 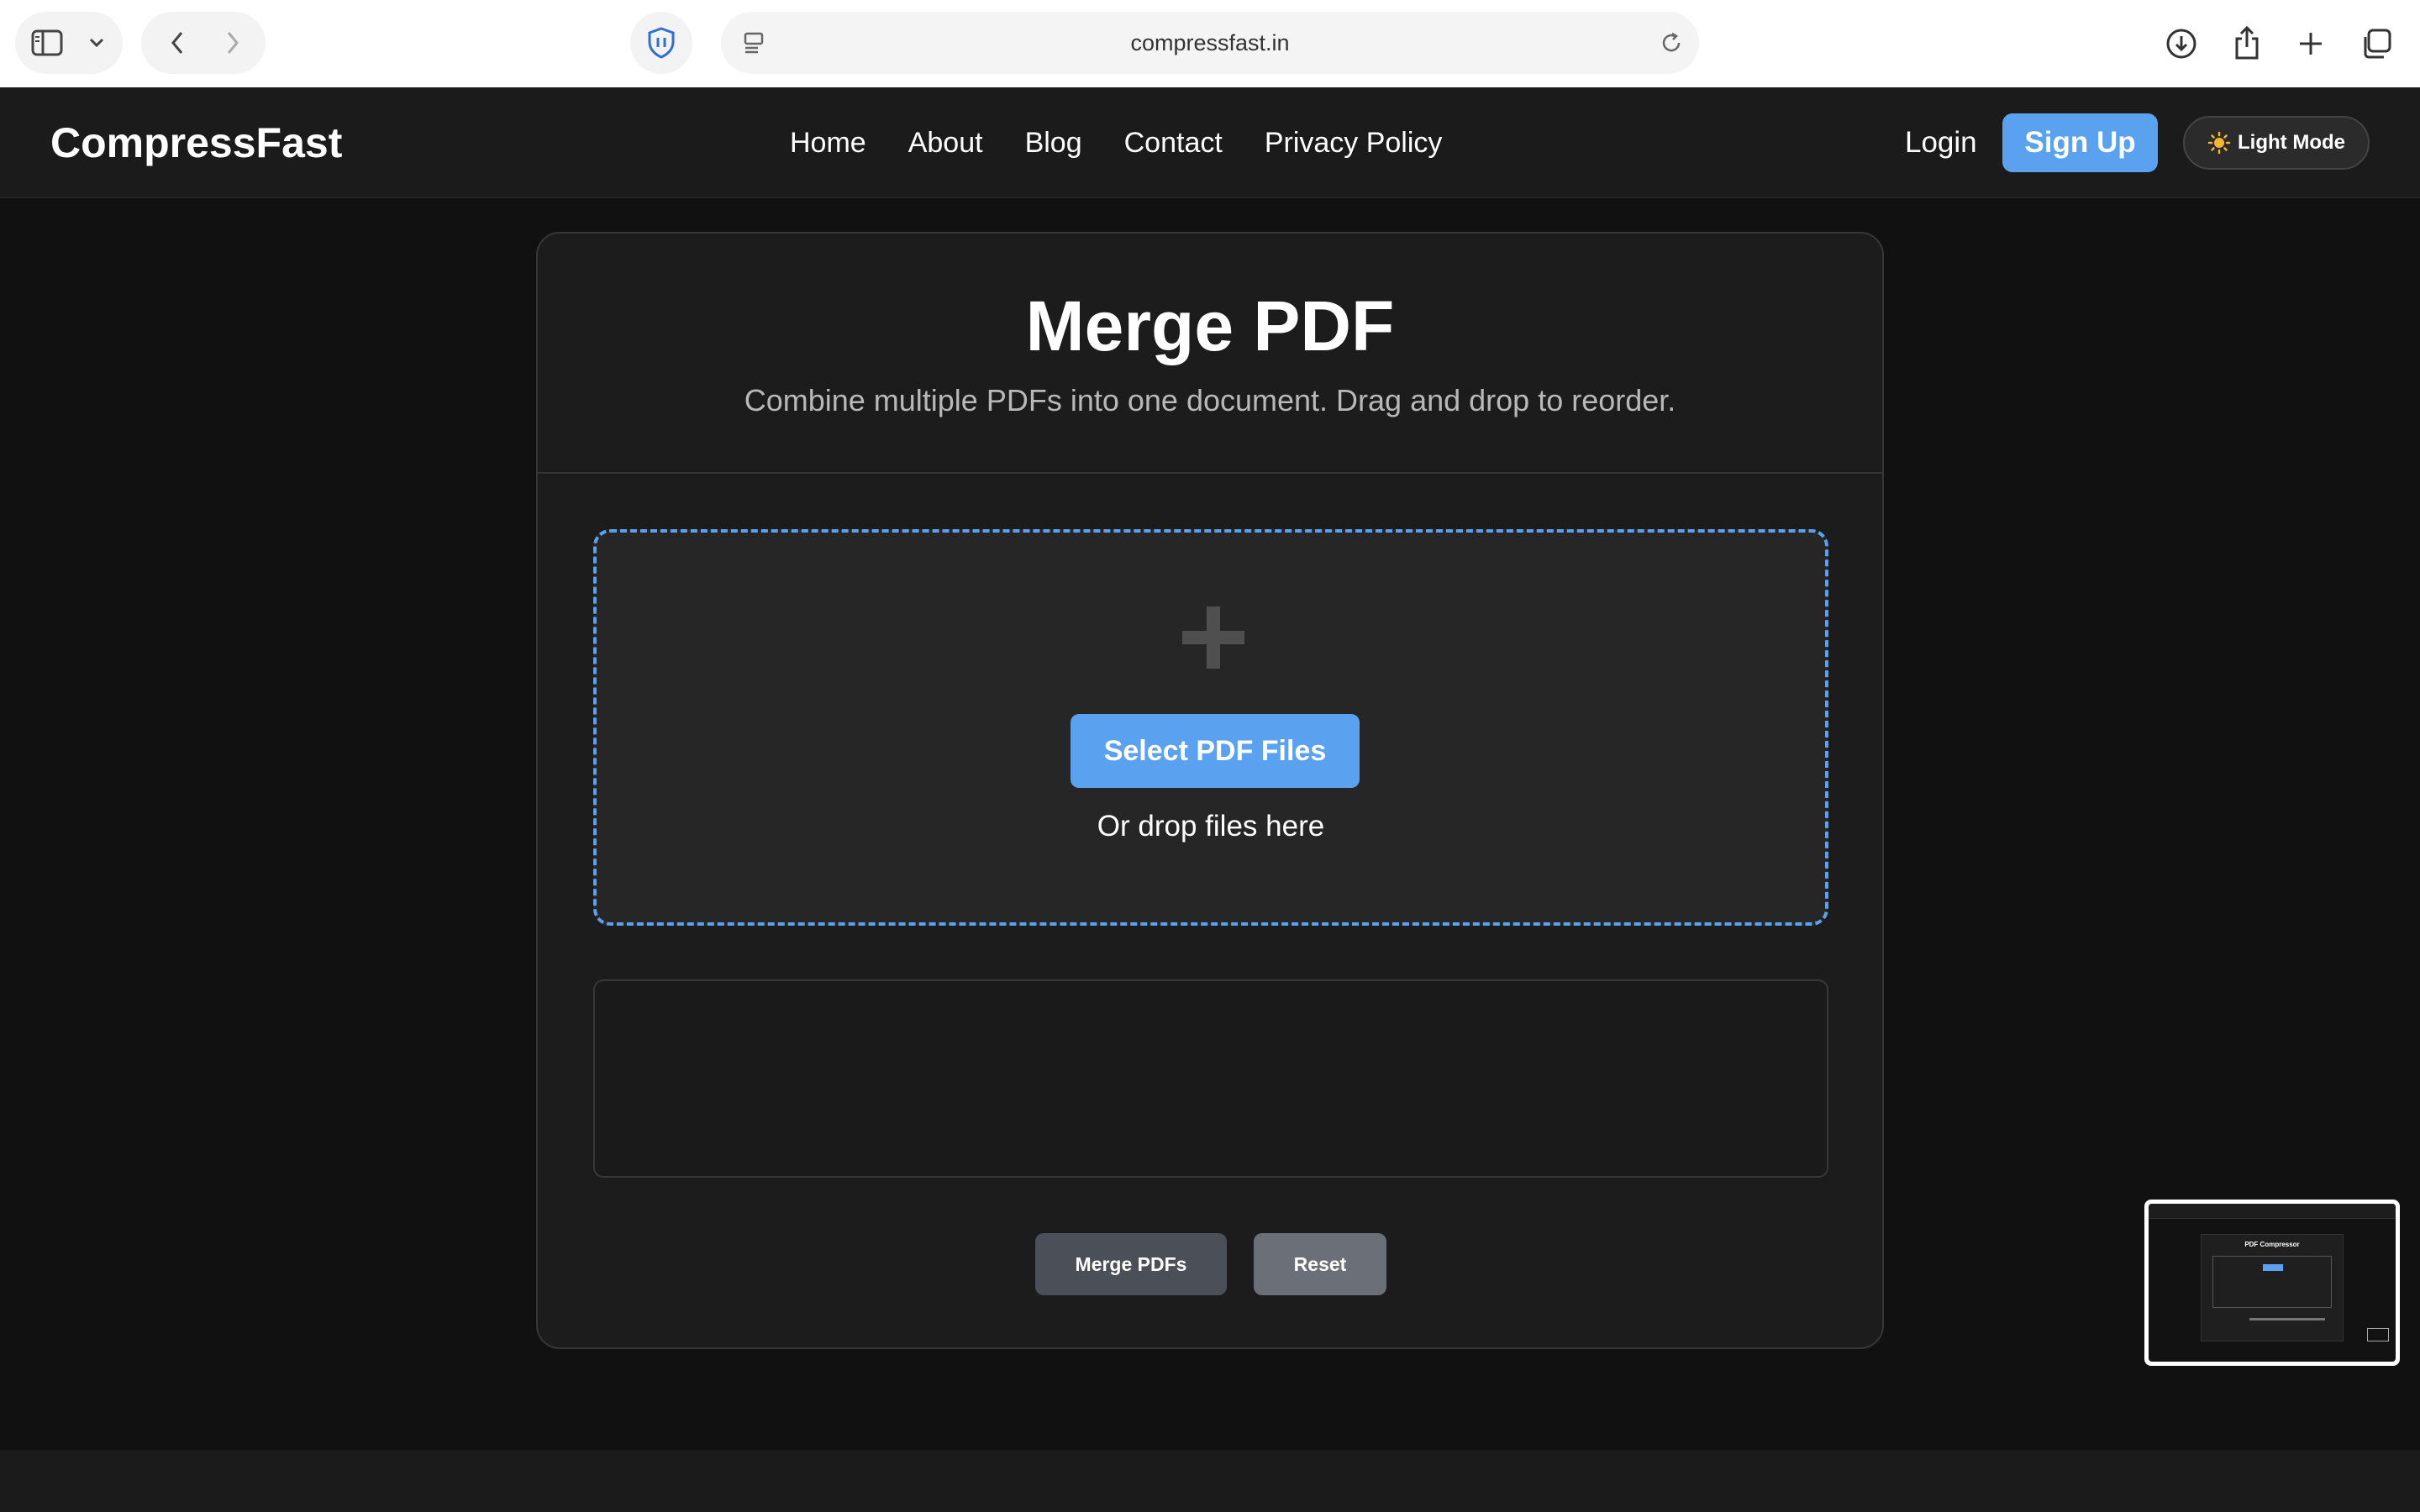 I want to click on thumbnail-title: PDF Compressor, so click(x=2272, y=1244).